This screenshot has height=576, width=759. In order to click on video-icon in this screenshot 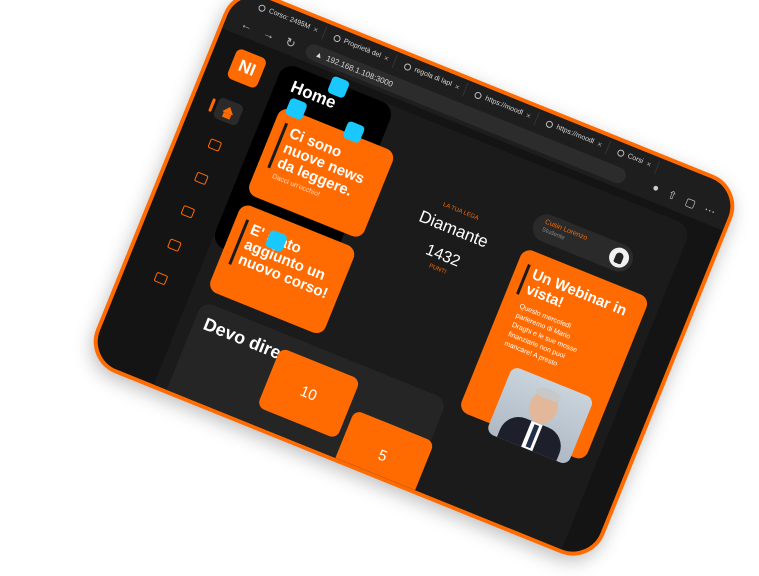, I will do `click(188, 211)`.